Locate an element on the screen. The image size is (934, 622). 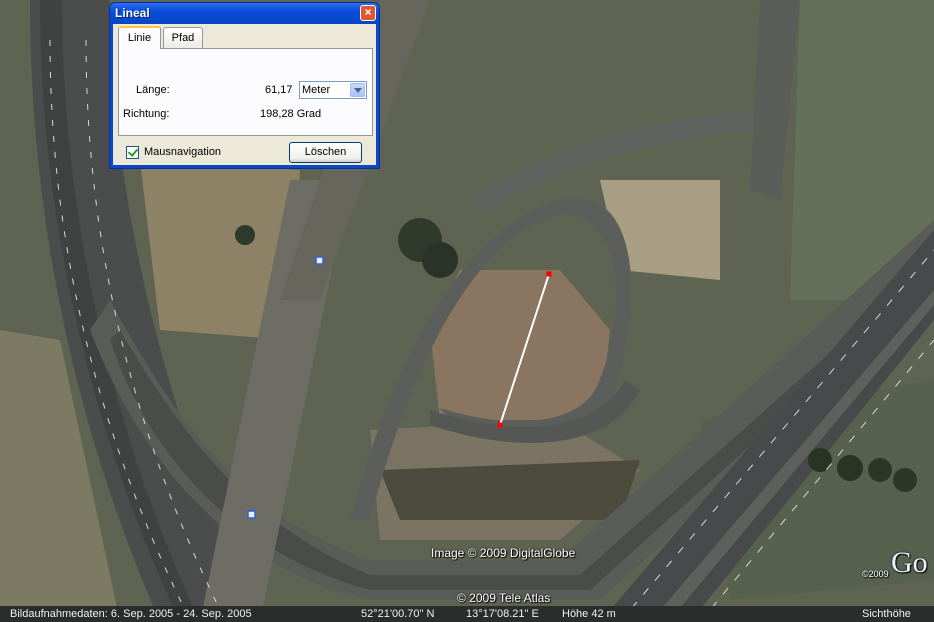
data-credit: © 2009 Tele Atlas is located at coordinates (504, 598).